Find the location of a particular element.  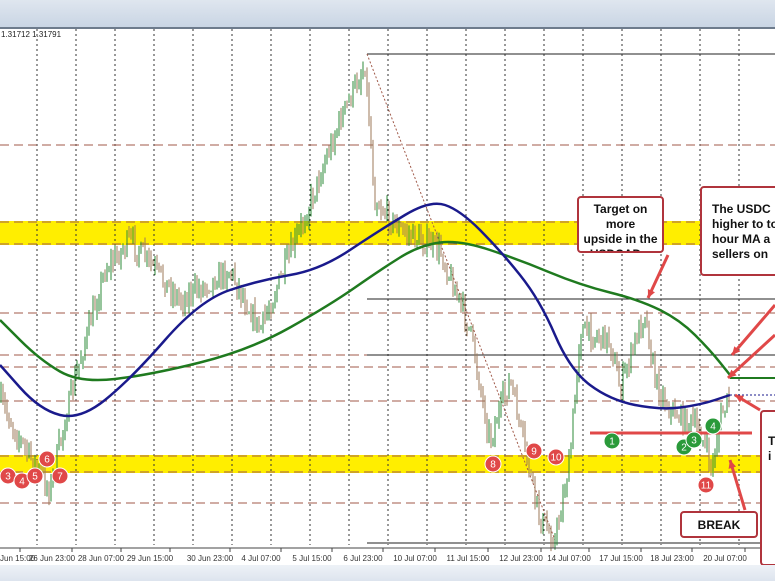

x-tick-label: 30 Jun 23:00 is located at coordinates (210, 558).